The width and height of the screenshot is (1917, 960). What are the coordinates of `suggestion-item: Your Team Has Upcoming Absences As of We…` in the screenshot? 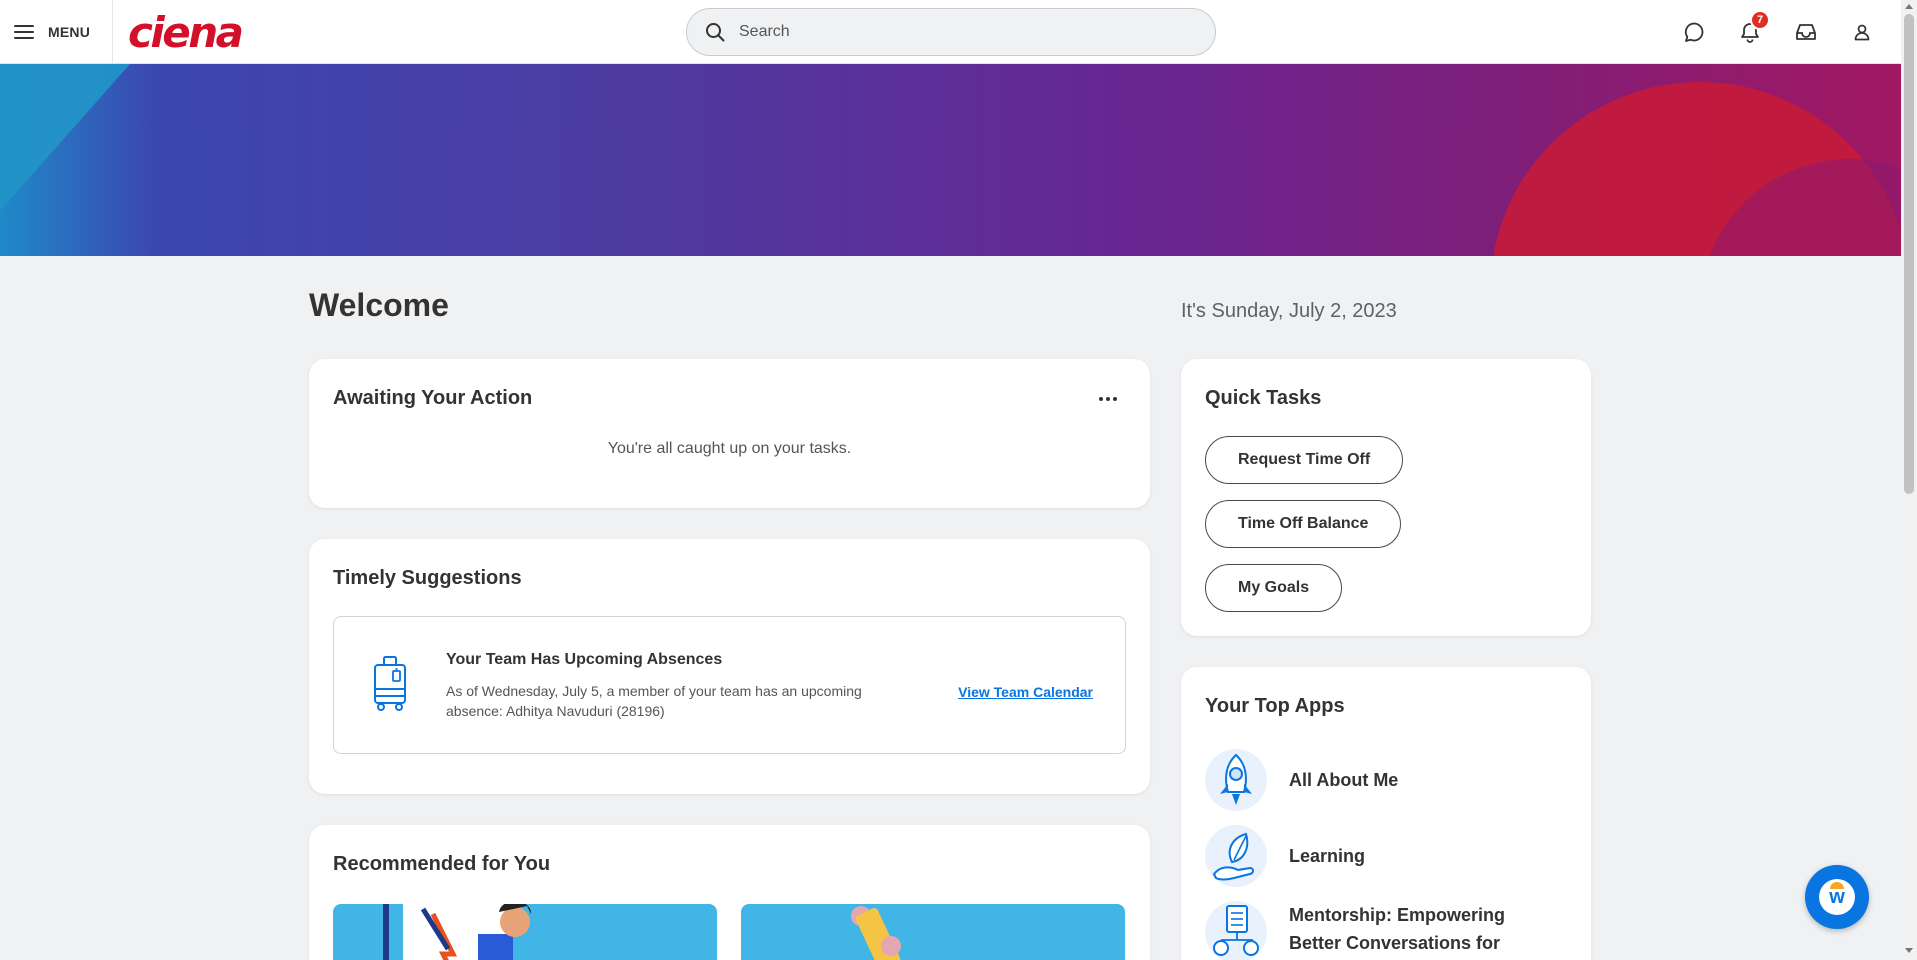 It's located at (729, 685).